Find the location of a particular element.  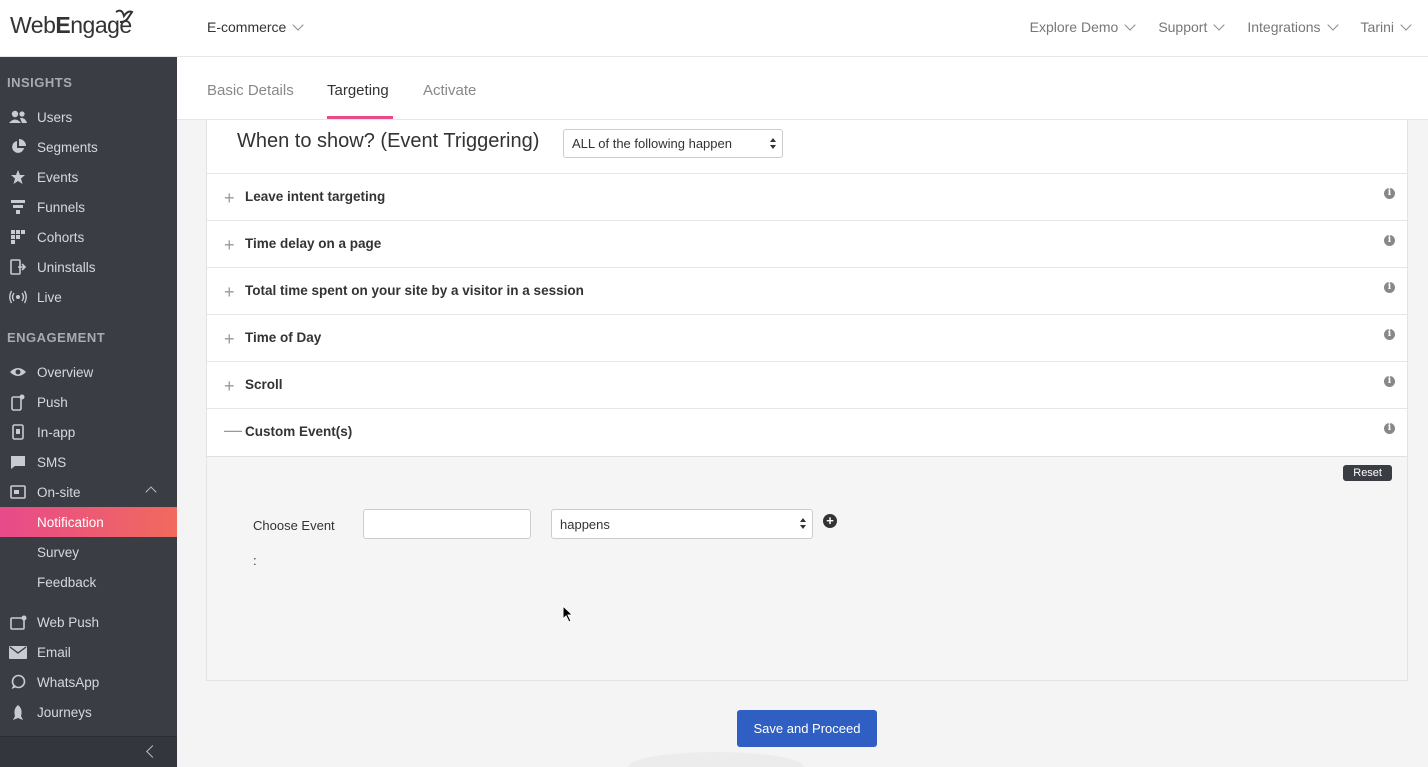

sidebar-item-live: Live is located at coordinates (88, 297).